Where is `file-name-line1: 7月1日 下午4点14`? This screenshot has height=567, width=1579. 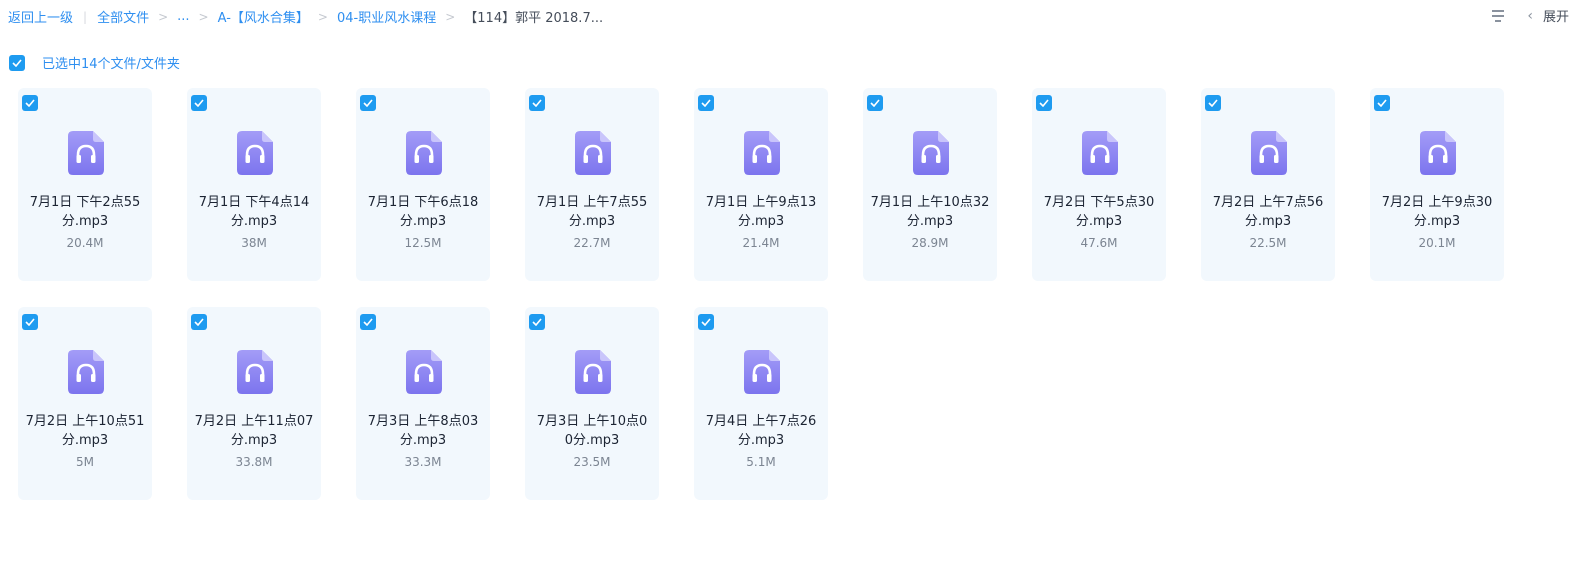 file-name-line1: 7月1日 下午4点14 is located at coordinates (254, 202).